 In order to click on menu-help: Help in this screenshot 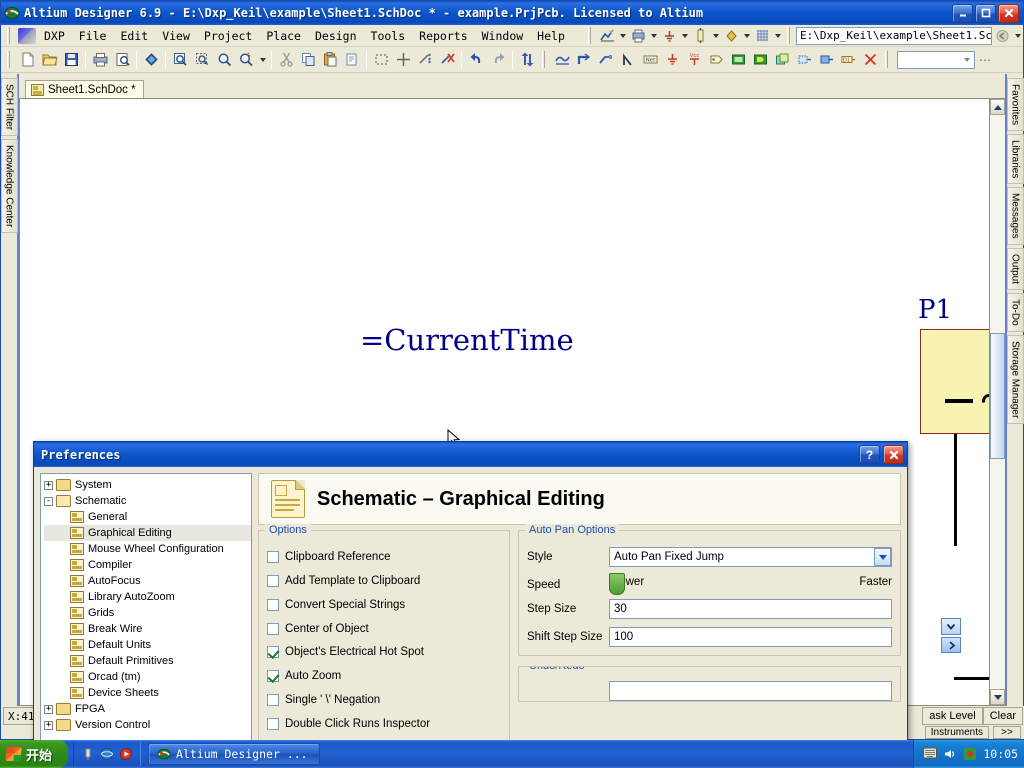, I will do `click(551, 36)`.